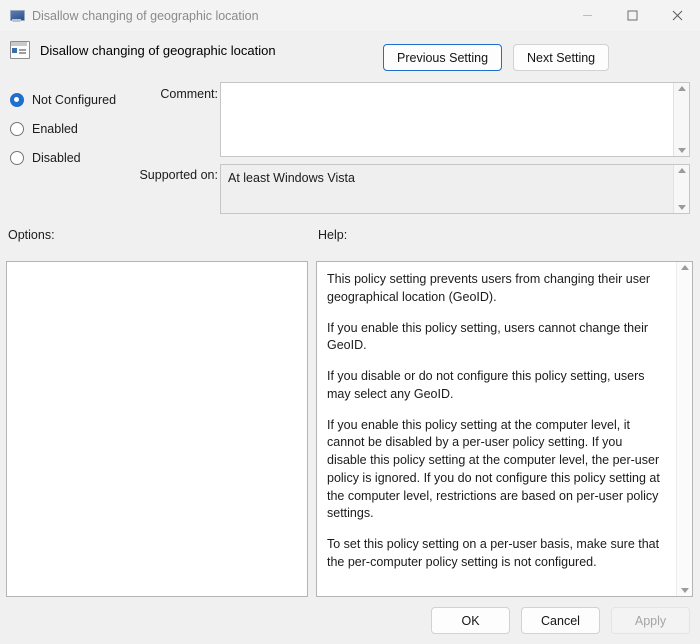 The width and height of the screenshot is (700, 644). What do you see at coordinates (681, 189) in the screenshot?
I see `supported-on-scrollbar` at bounding box center [681, 189].